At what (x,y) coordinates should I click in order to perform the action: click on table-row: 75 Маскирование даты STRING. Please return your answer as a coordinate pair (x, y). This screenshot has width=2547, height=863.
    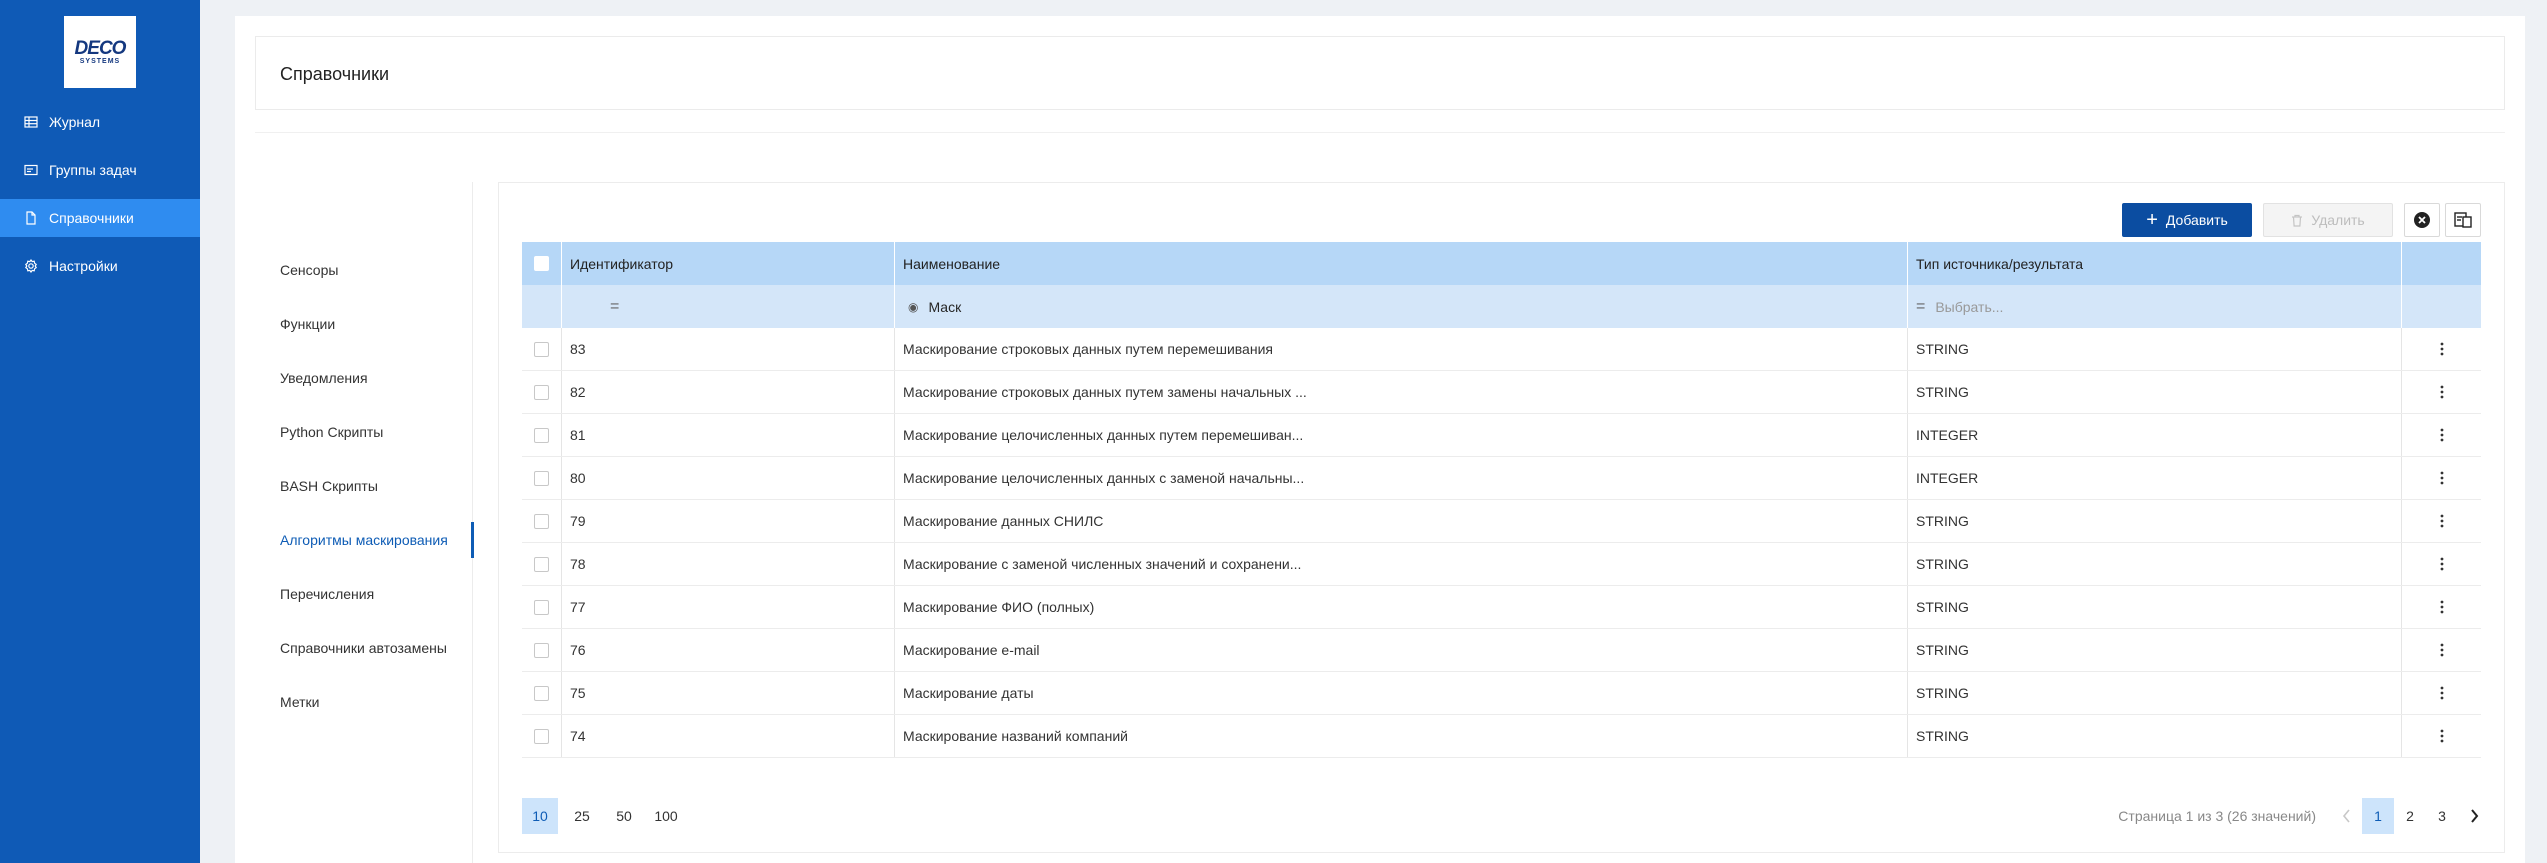
    Looking at the image, I should click on (1501, 693).